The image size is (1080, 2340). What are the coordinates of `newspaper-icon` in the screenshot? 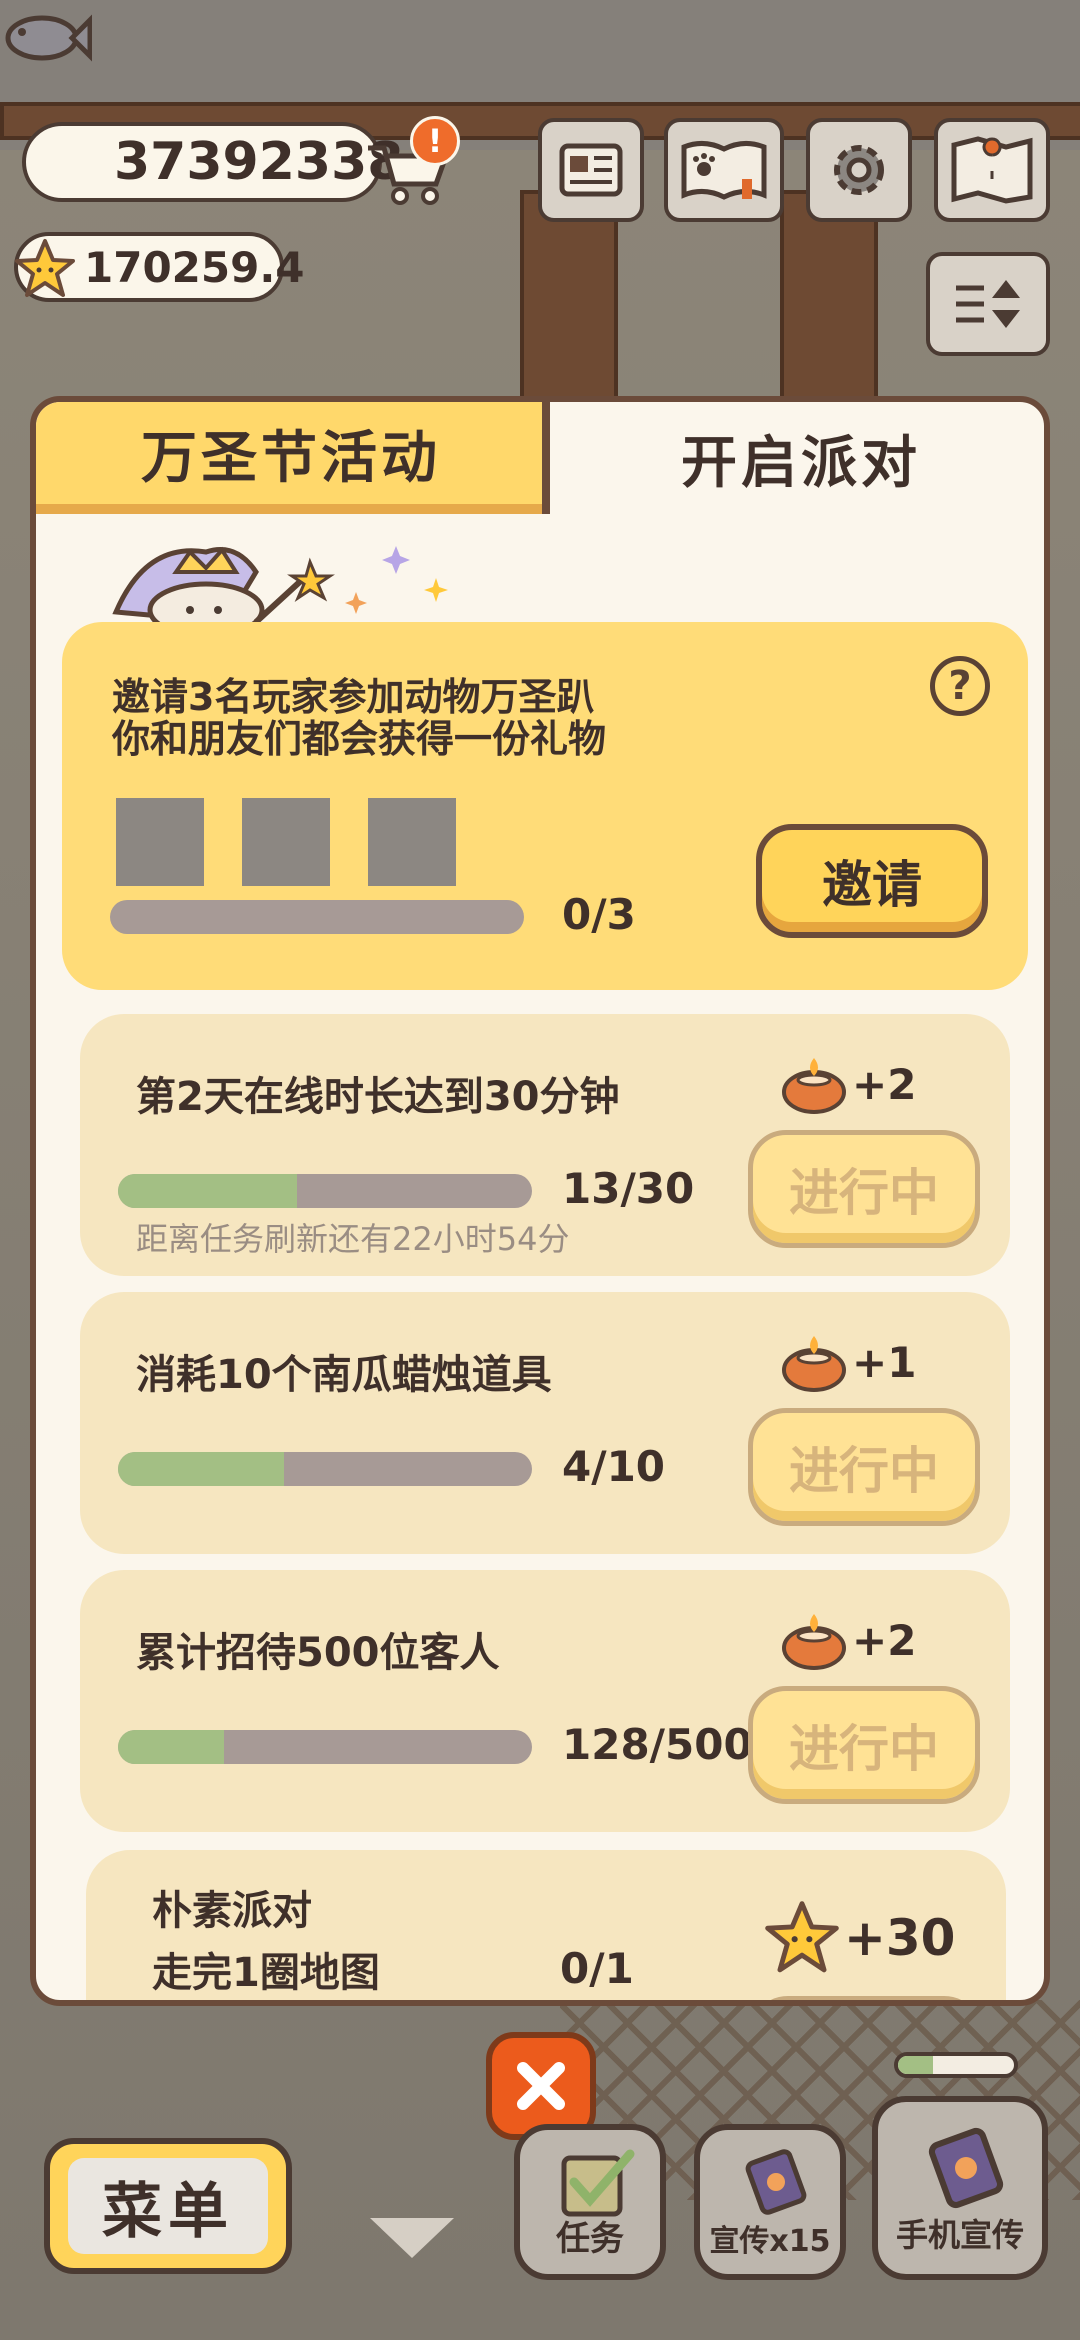 It's located at (591, 170).